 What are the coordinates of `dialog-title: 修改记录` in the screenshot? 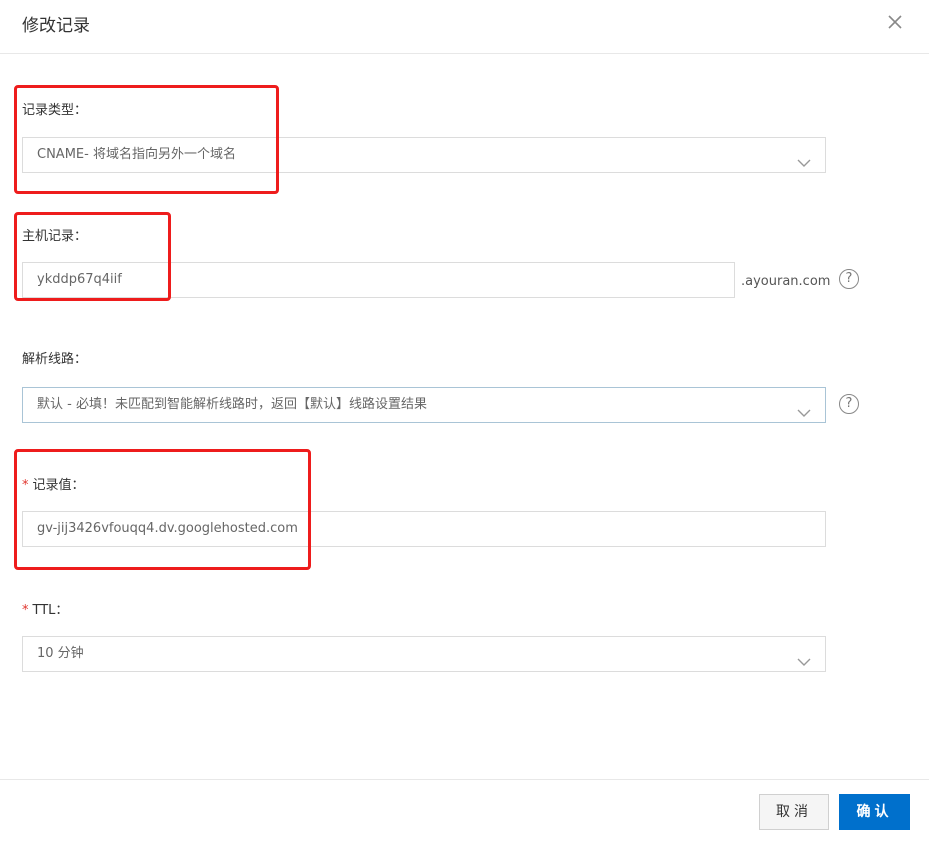 It's located at (56, 26).